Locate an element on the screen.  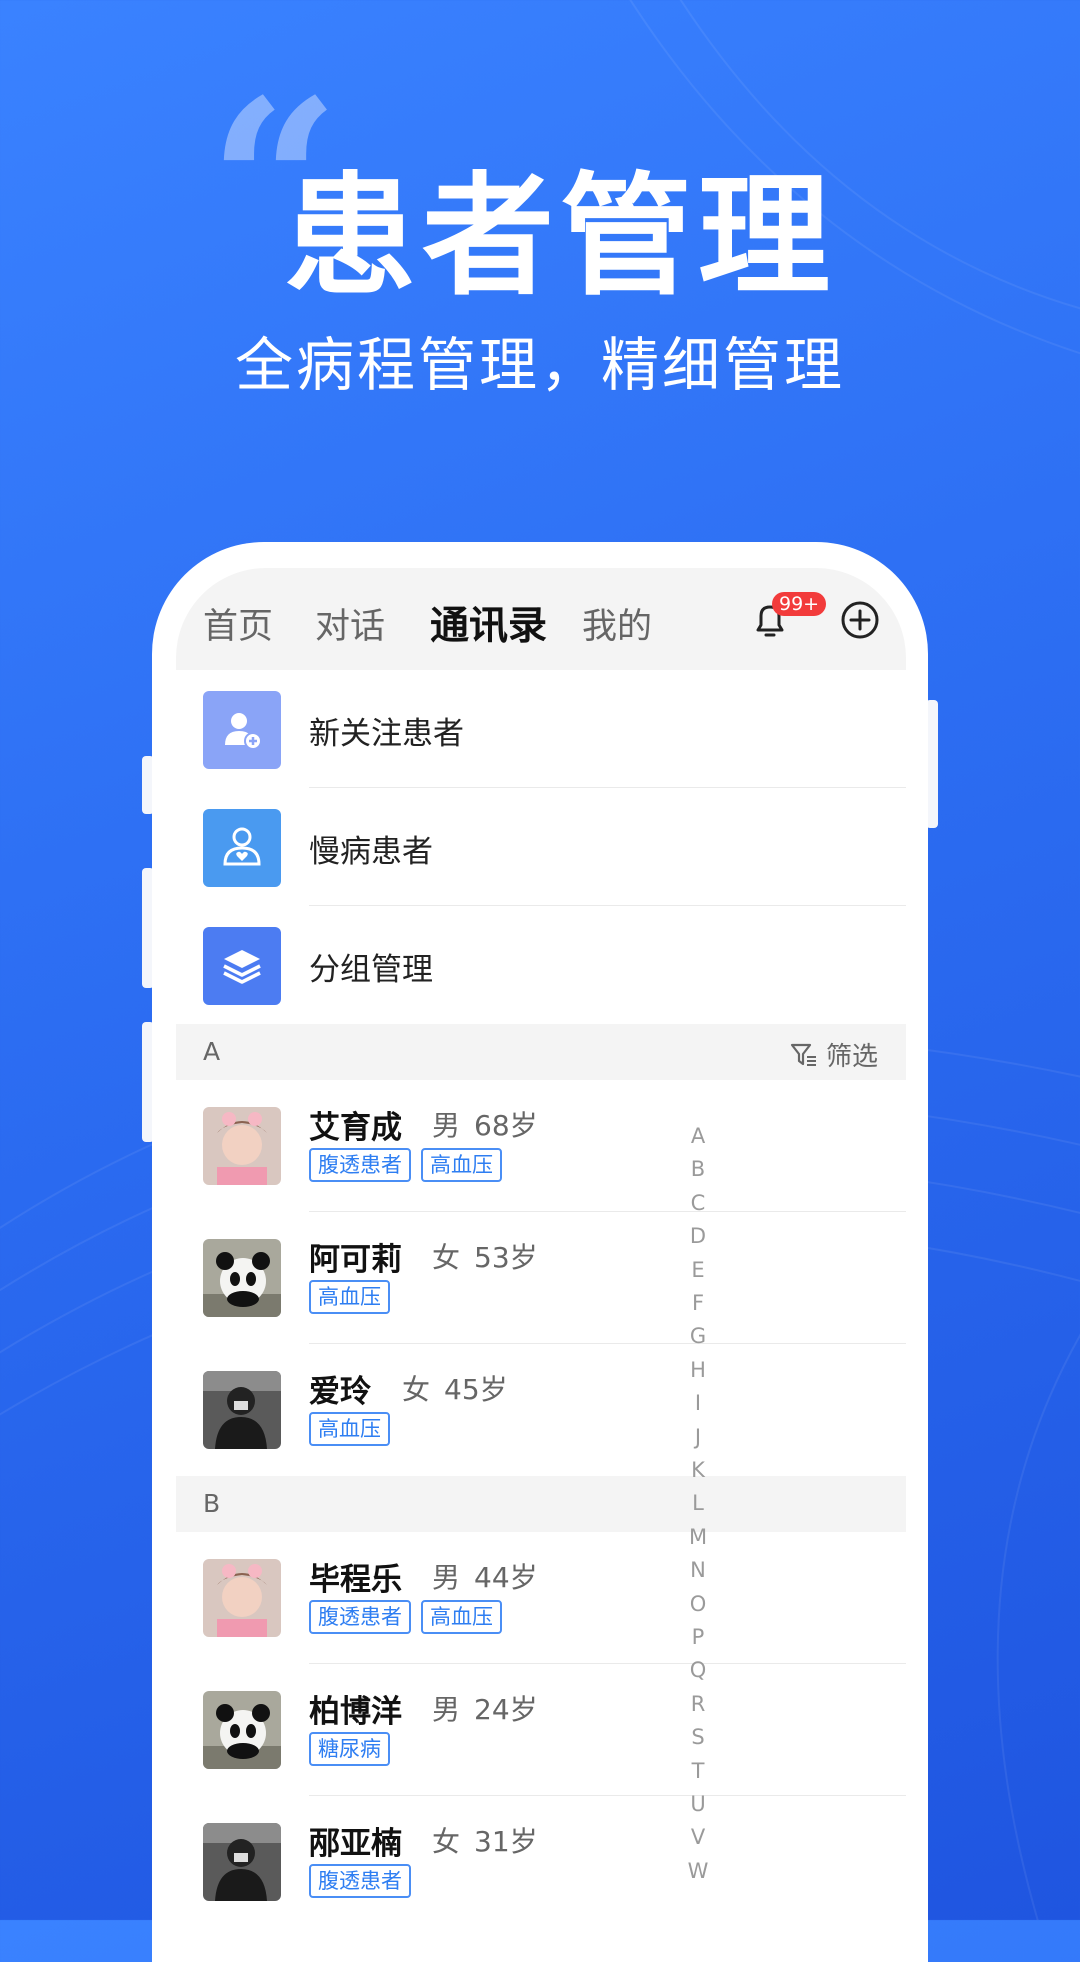
patient-age: 68岁 is located at coordinates (506, 1125).